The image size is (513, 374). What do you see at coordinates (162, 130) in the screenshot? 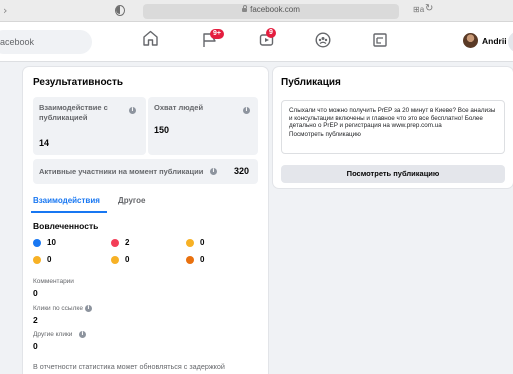
I see `reach-value: 150` at bounding box center [162, 130].